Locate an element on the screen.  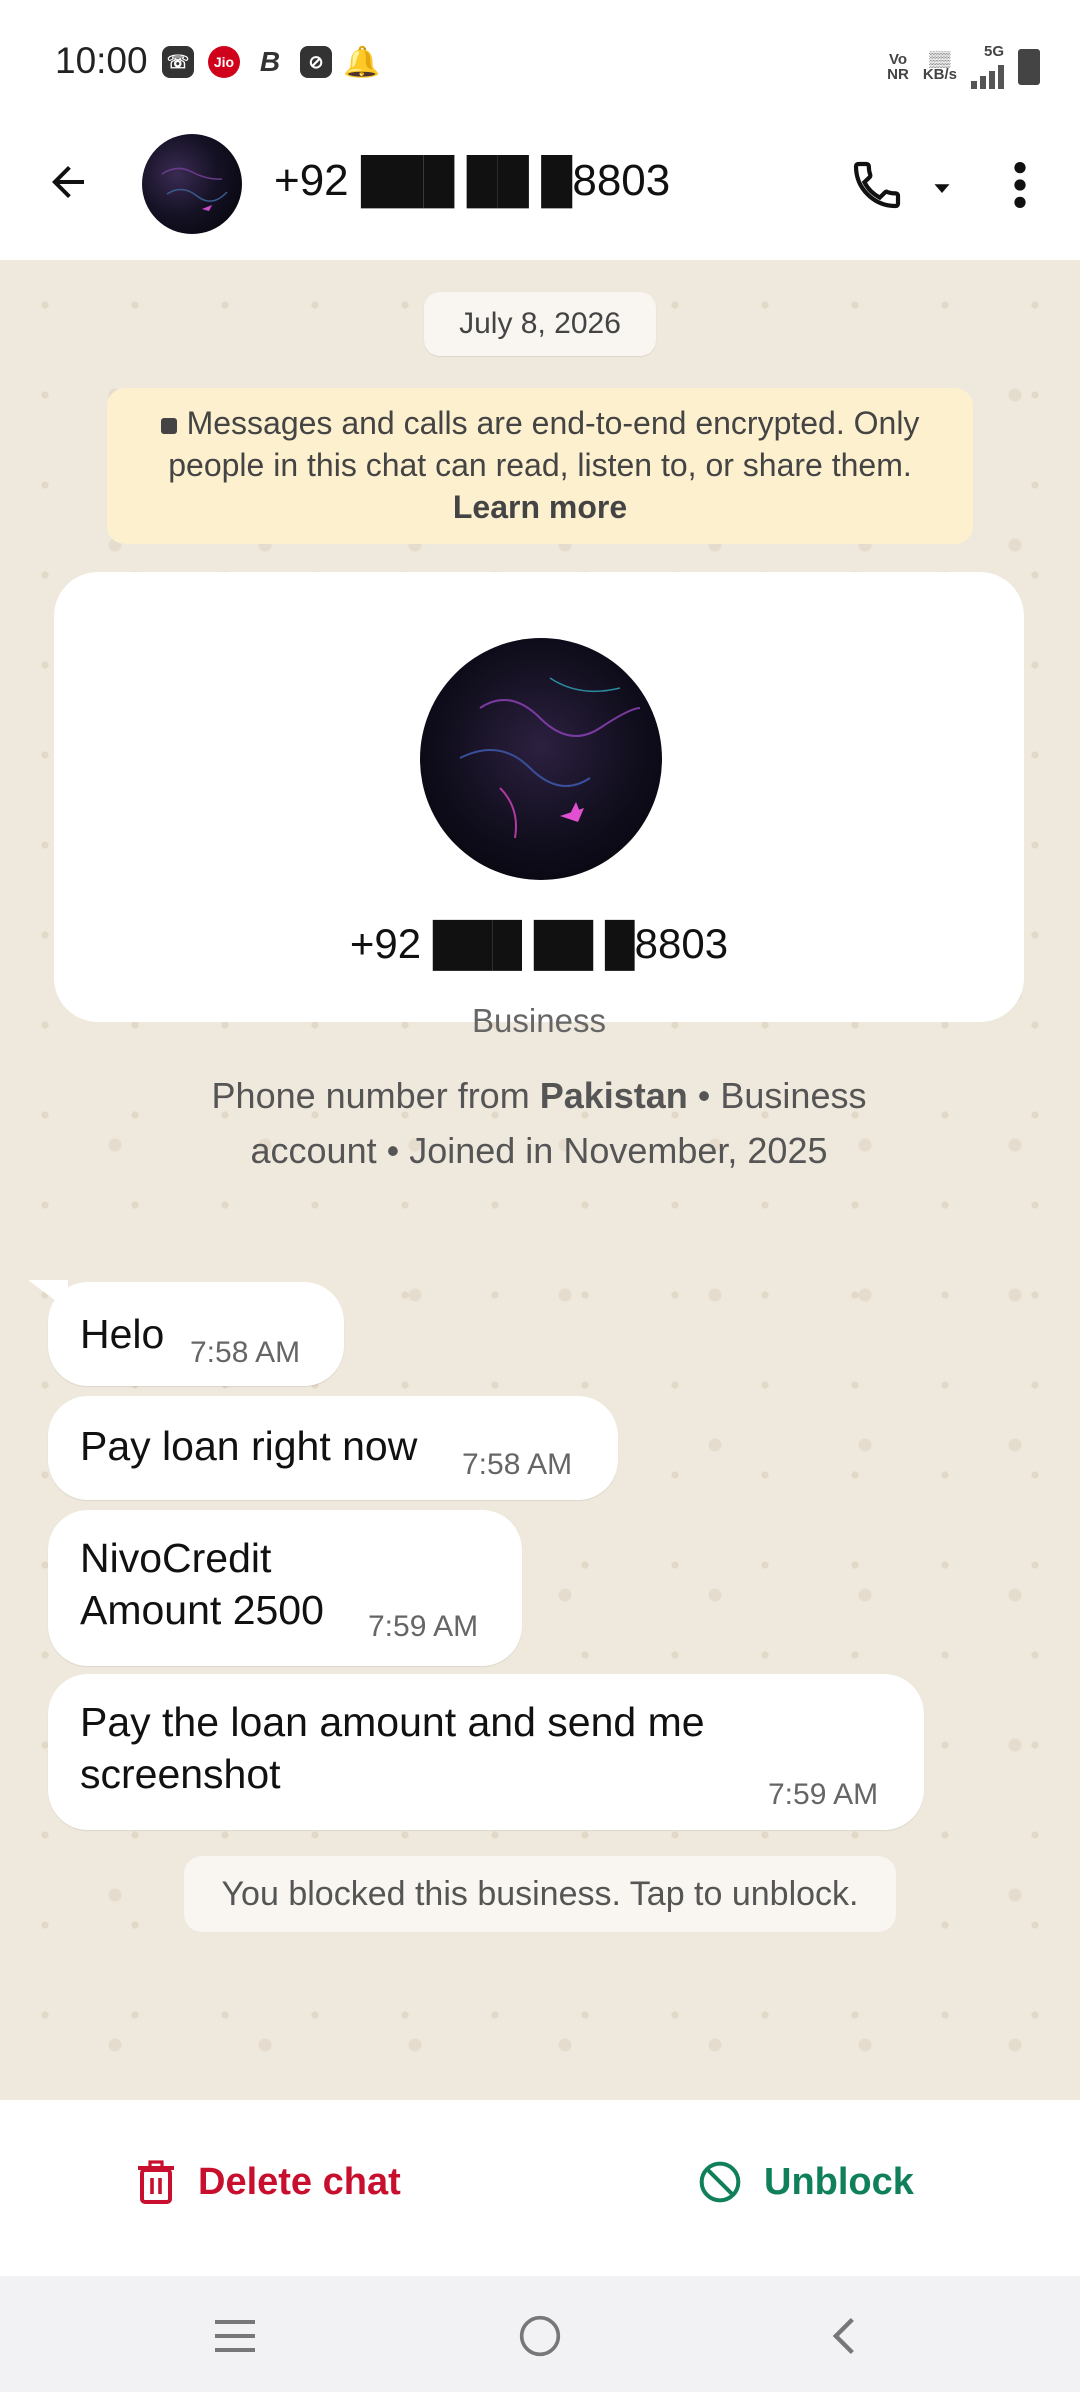
jio-icon: Jio is located at coordinates (224, 62).